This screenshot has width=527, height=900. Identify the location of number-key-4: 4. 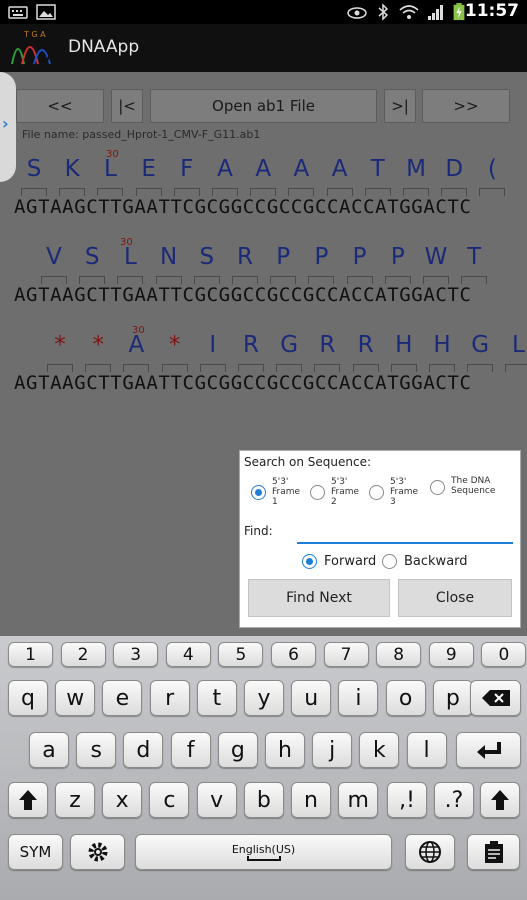
(188, 654).